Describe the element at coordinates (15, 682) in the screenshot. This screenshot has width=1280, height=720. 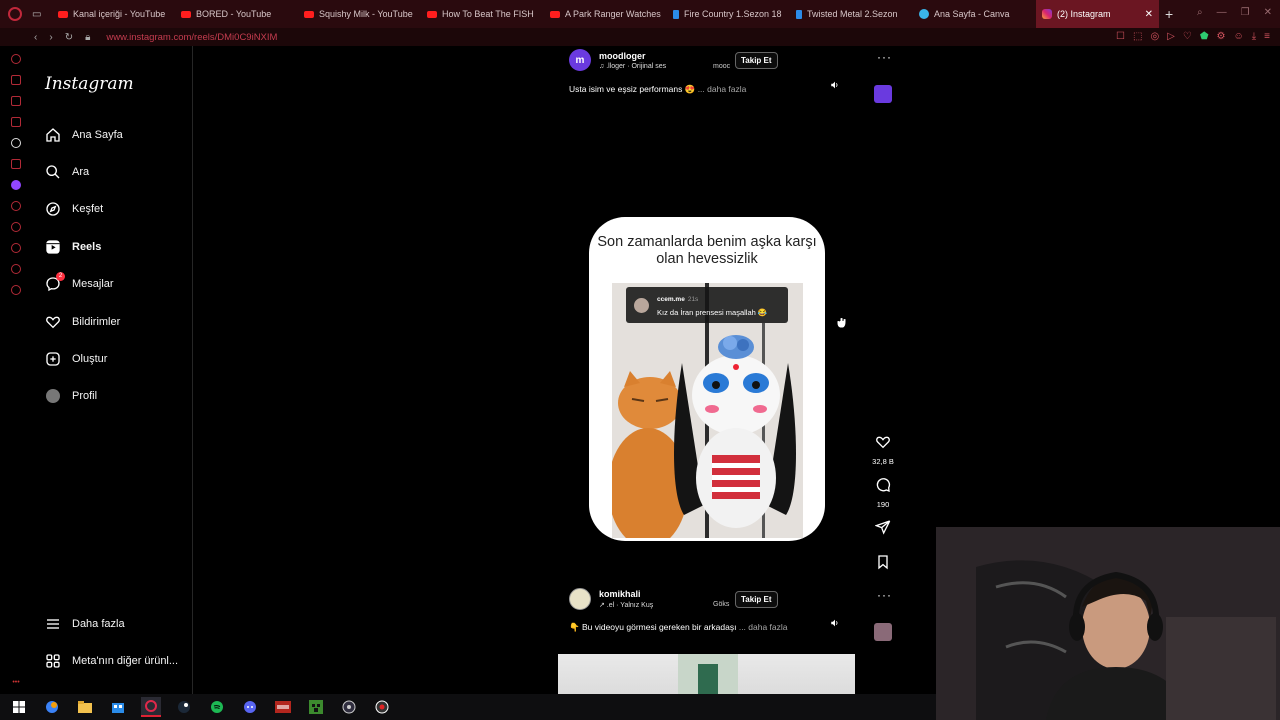
I see `more-icon: •••` at that location.